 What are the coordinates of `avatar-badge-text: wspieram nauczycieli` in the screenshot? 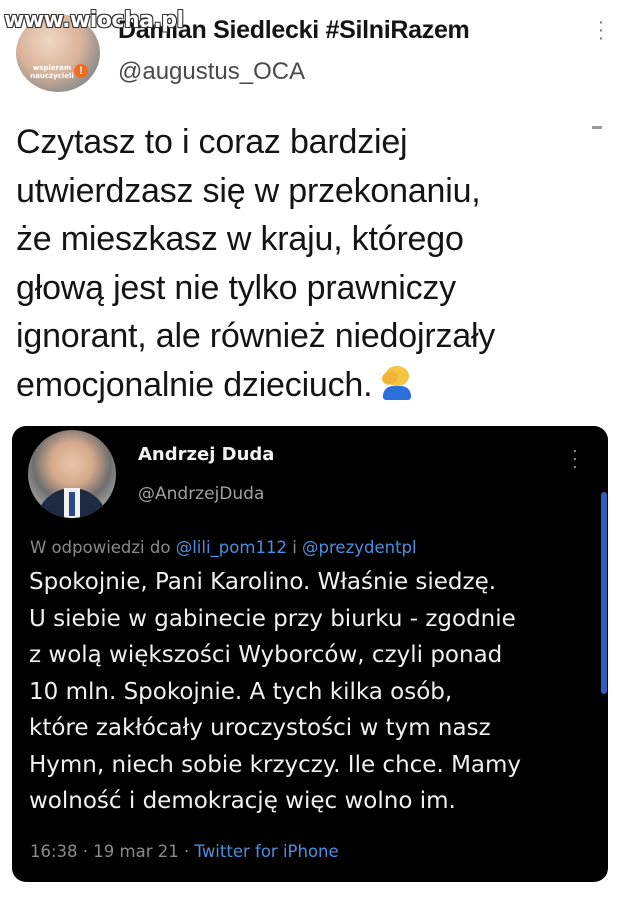 It's located at (52, 72).